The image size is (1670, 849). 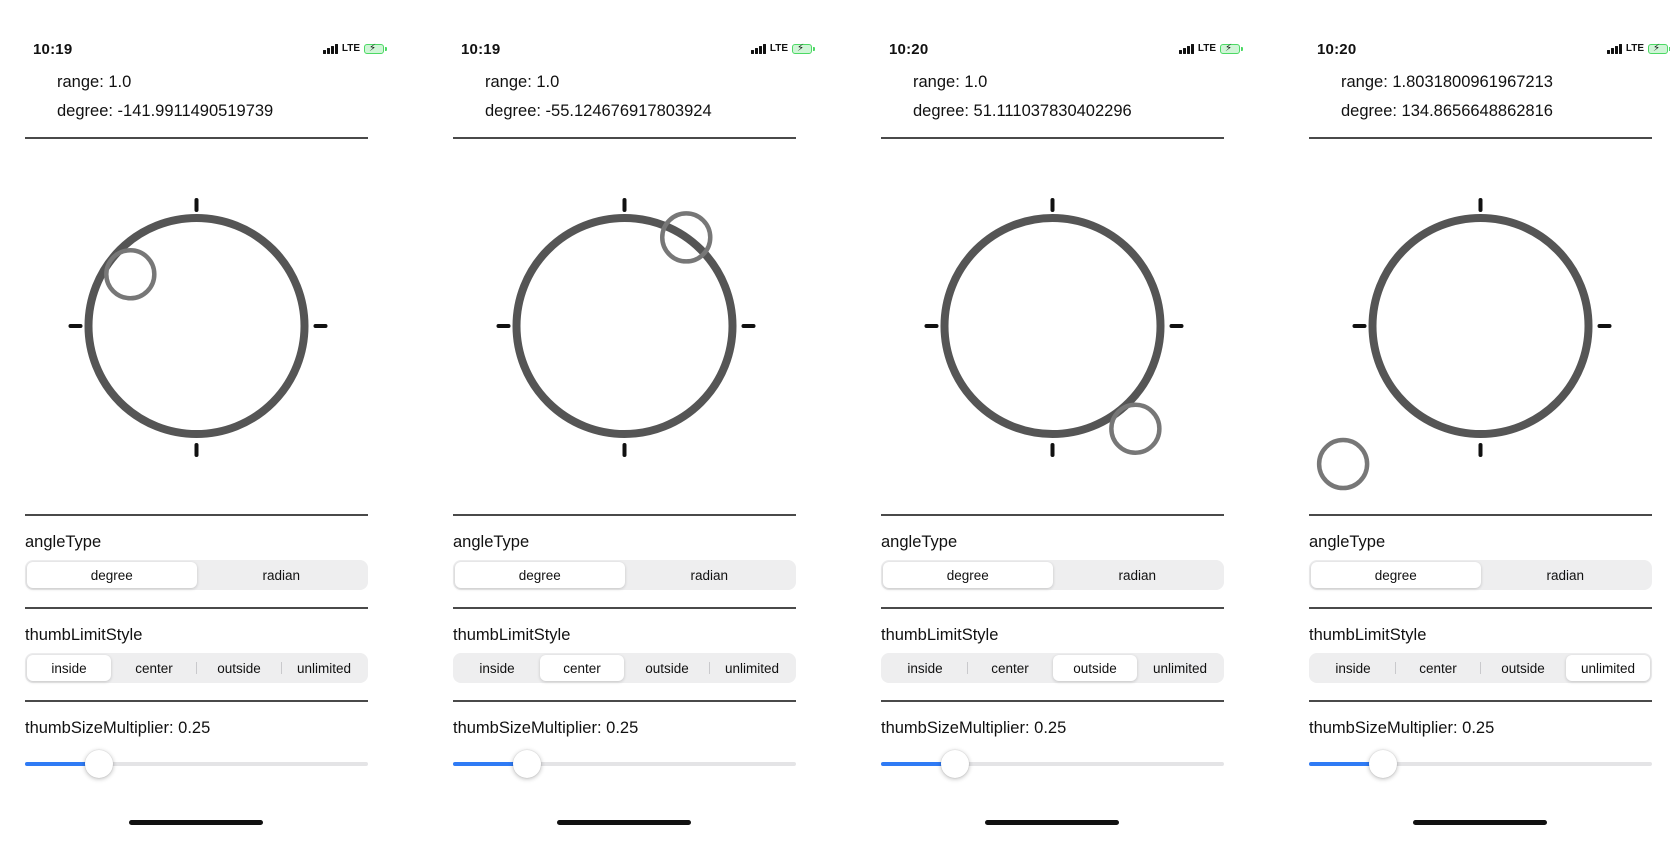 What do you see at coordinates (481, 49) in the screenshot?
I see `status-time: 10:19` at bounding box center [481, 49].